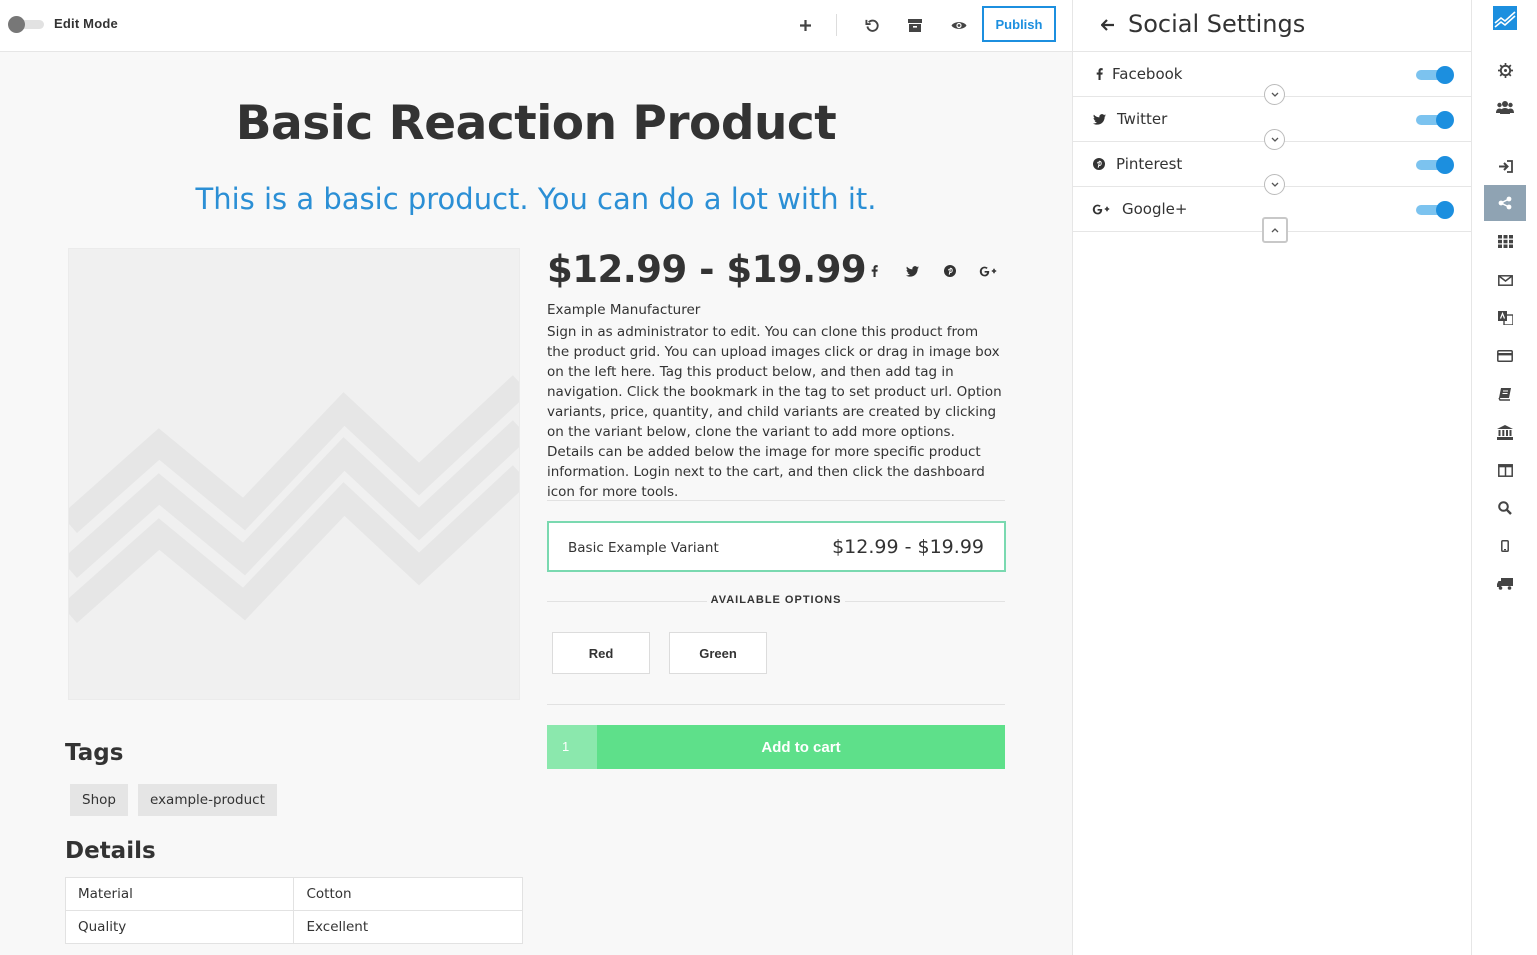 The image size is (1537, 955). Describe the element at coordinates (1505, 241) in the screenshot. I see `grid-icon` at that location.